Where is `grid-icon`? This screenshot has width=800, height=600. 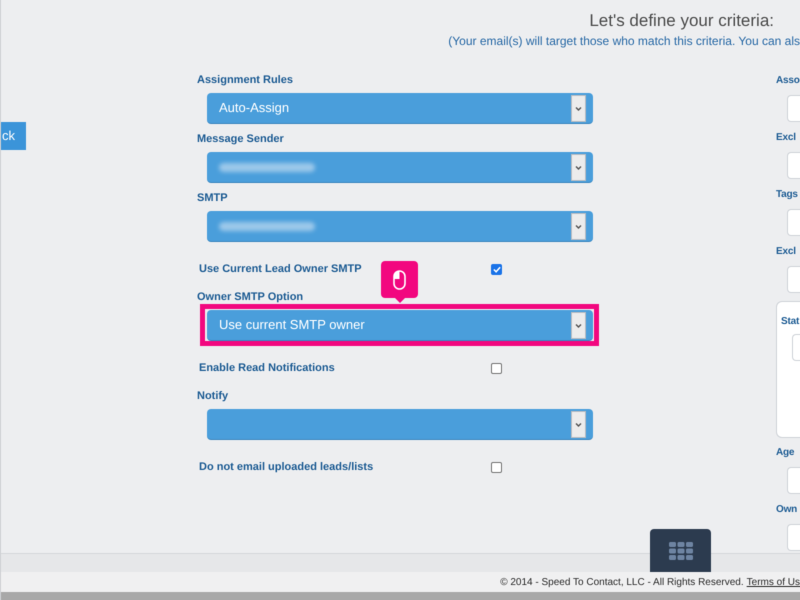
grid-icon is located at coordinates (680, 551).